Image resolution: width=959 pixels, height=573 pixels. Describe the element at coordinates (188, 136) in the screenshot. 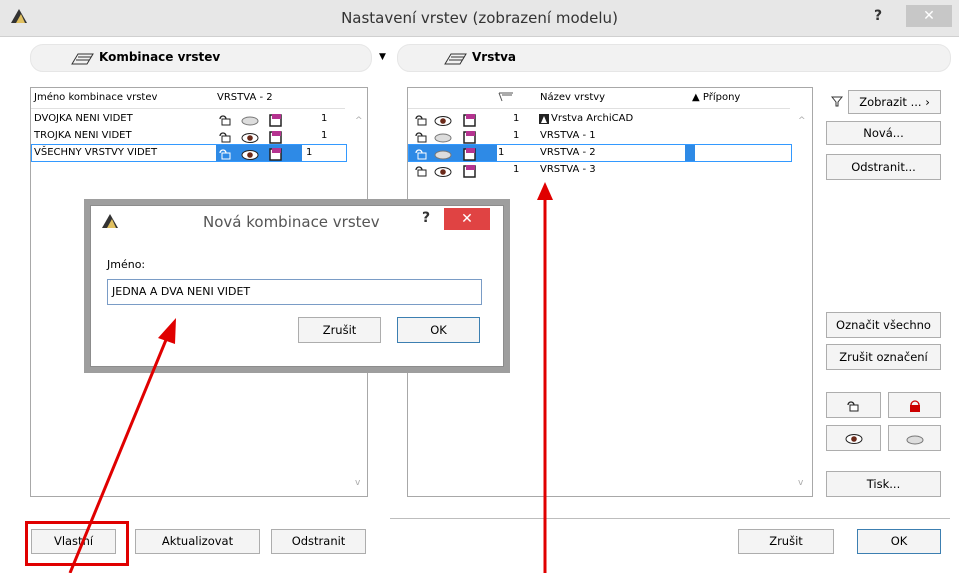

I see `list-item: TROJKA NENI VIDET 1` at that location.